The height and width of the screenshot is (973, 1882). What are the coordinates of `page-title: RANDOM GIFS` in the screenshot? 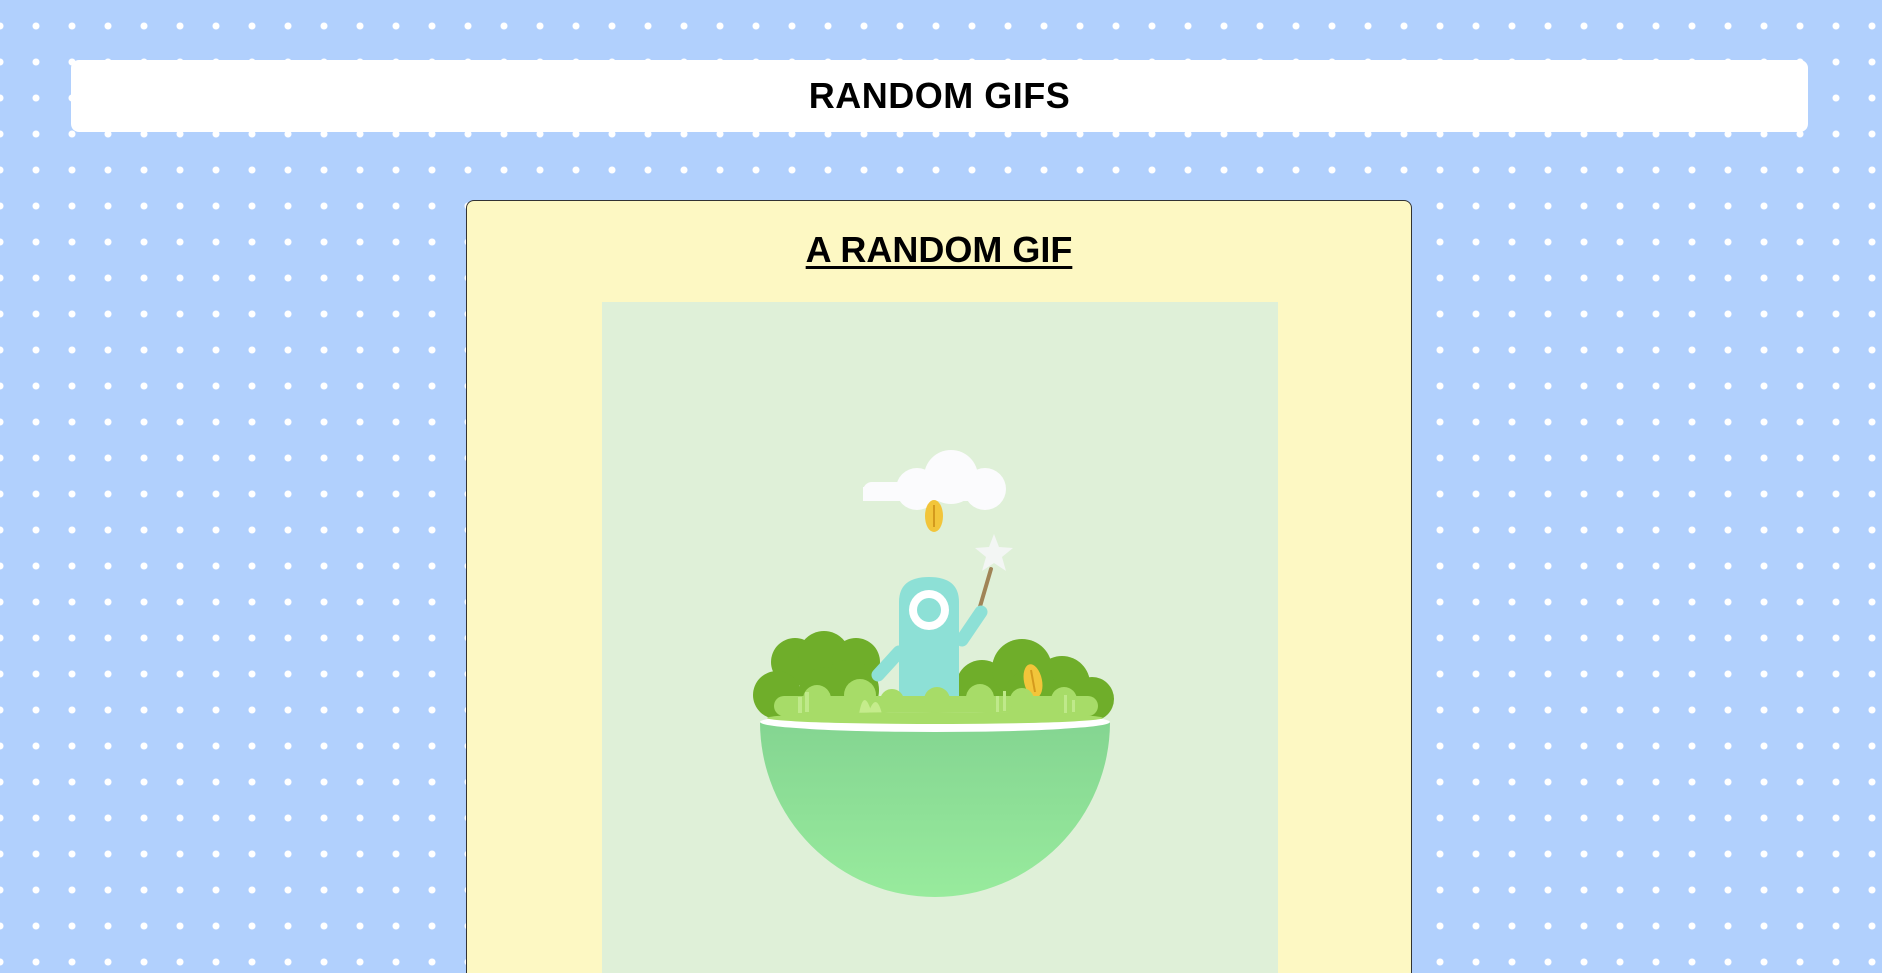 It's located at (939, 95).